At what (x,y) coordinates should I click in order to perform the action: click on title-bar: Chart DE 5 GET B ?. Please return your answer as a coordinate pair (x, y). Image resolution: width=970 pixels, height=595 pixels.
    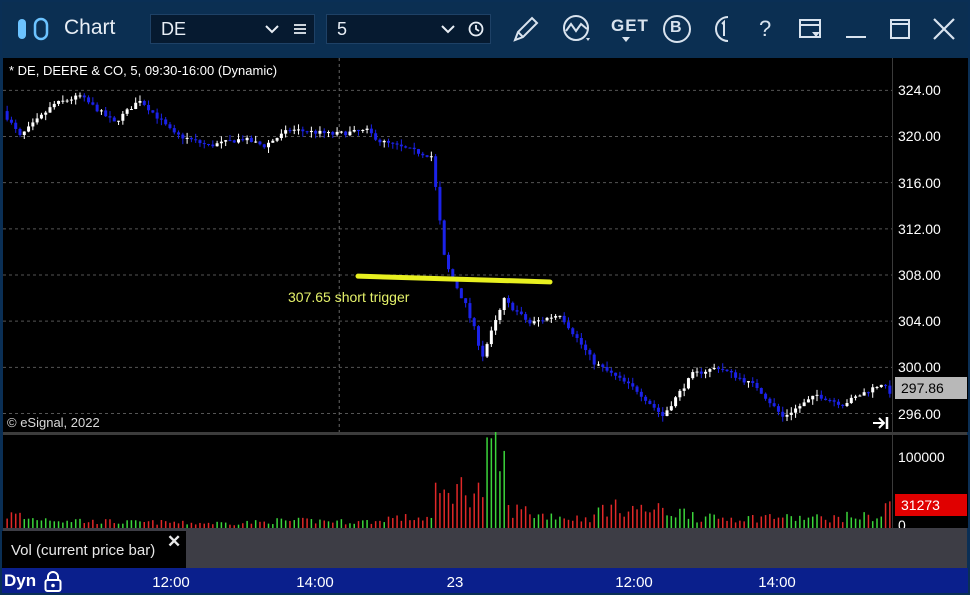
    Looking at the image, I should click on (485, 29).